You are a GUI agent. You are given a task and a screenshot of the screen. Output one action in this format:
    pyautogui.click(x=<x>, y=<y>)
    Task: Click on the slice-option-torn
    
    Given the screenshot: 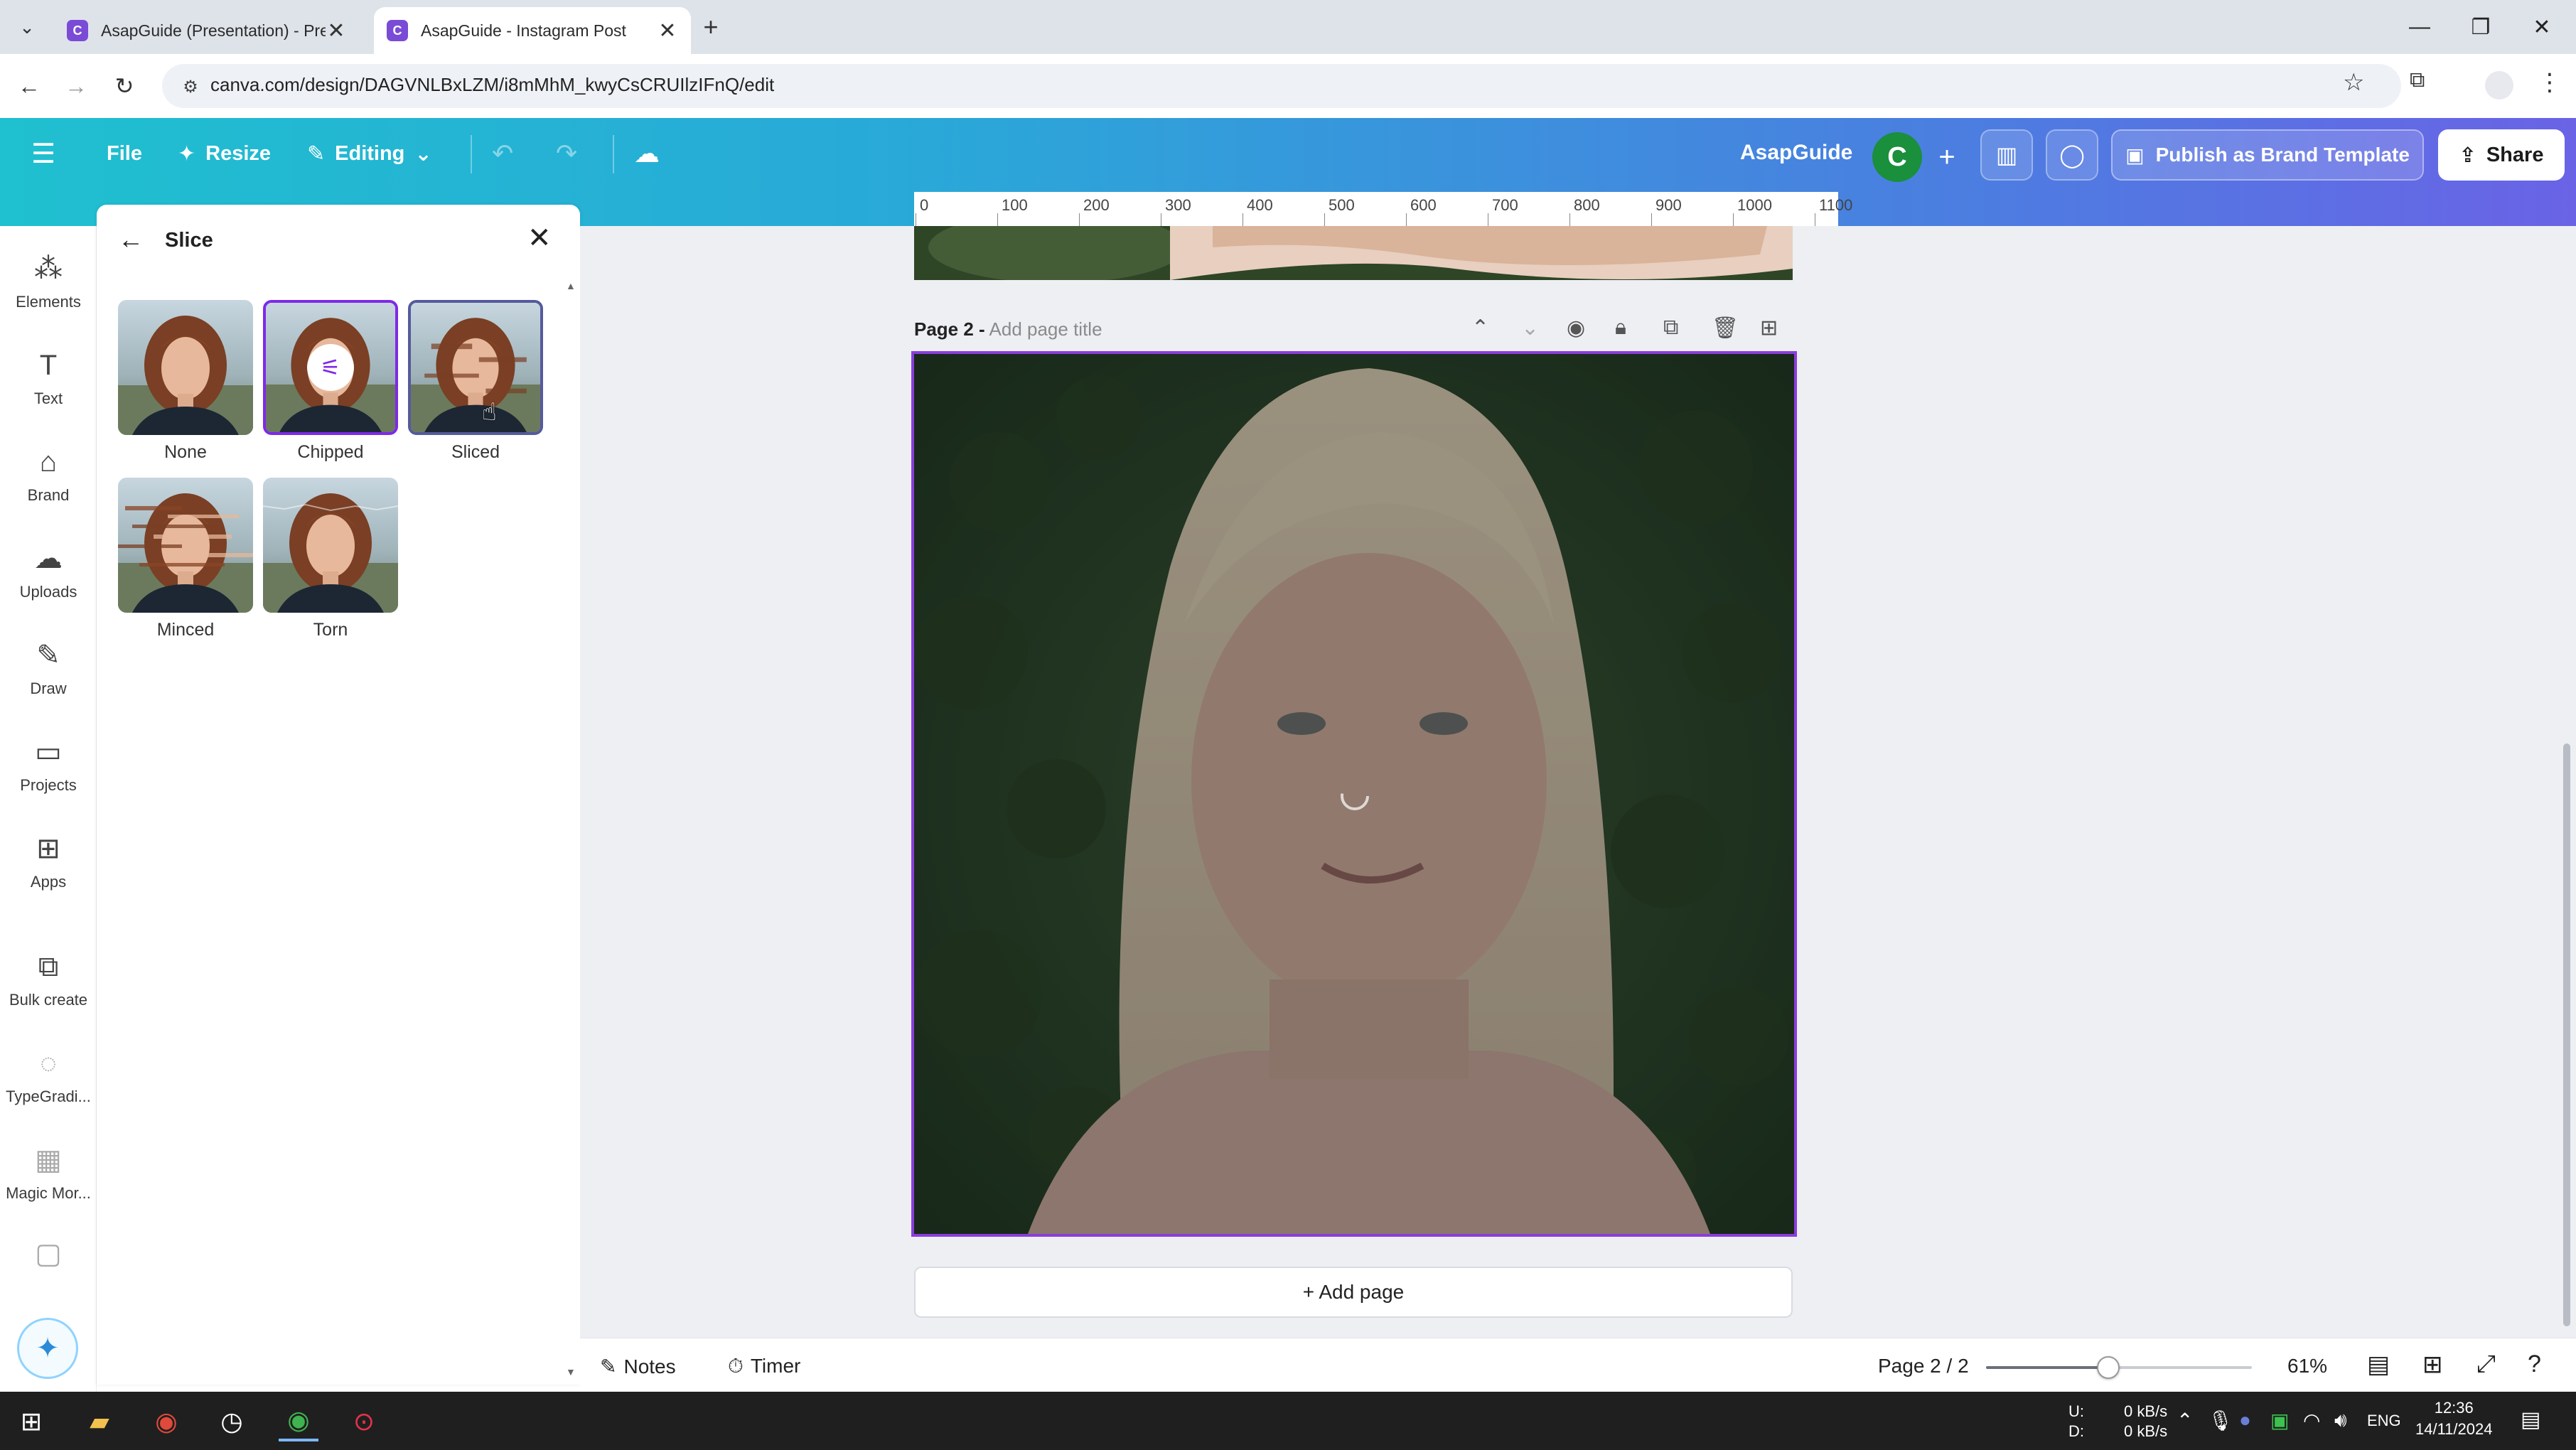 What is the action you would take?
    pyautogui.click(x=330, y=545)
    